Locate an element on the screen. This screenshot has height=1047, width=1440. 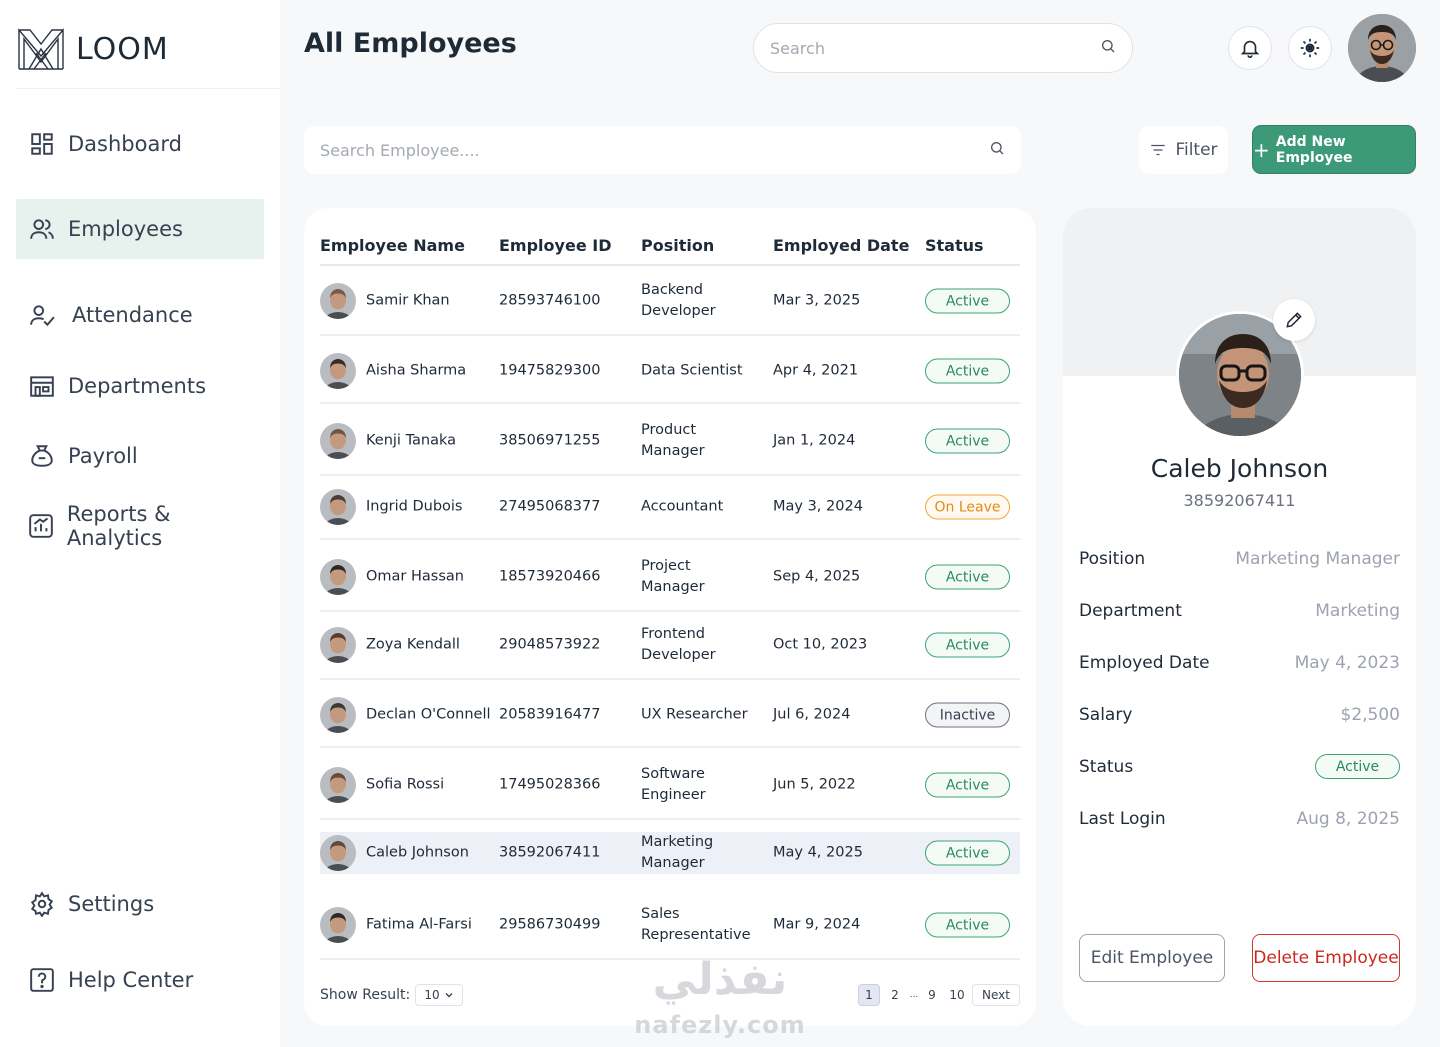
global-search is located at coordinates (943, 48).